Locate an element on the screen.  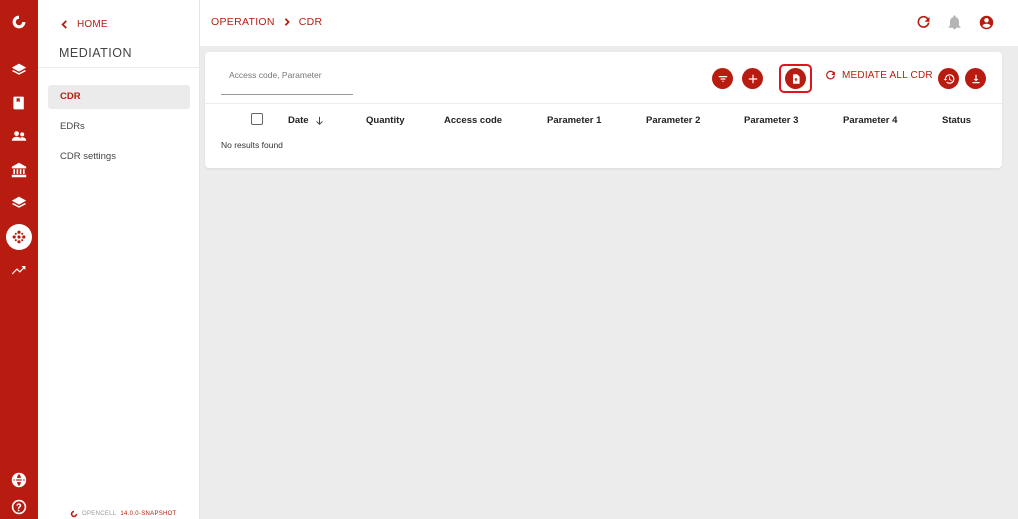
column-parameter-1: Parameter 1 is located at coordinates (574, 120).